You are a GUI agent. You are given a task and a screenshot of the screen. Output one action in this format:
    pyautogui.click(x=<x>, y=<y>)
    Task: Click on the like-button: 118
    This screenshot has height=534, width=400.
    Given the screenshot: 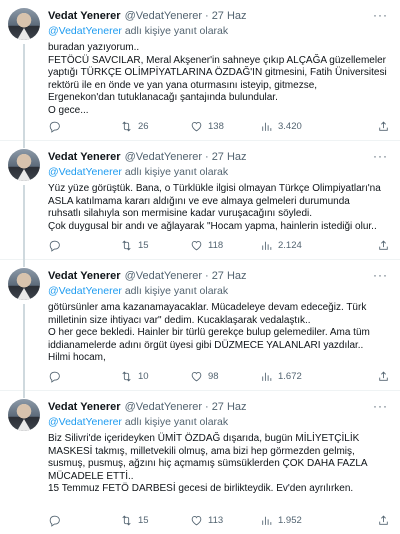 What is the action you would take?
    pyautogui.click(x=225, y=245)
    